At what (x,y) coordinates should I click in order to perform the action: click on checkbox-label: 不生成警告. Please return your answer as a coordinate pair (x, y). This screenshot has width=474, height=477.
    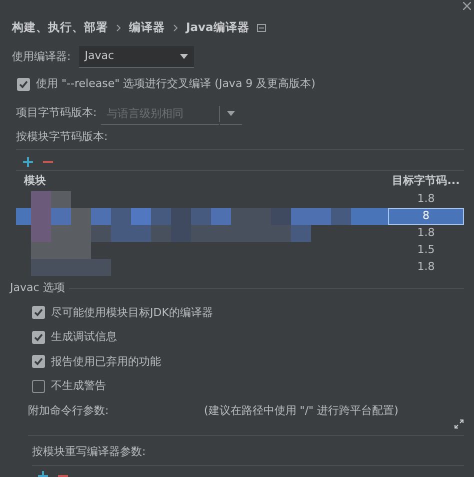
    Looking at the image, I should click on (78, 386).